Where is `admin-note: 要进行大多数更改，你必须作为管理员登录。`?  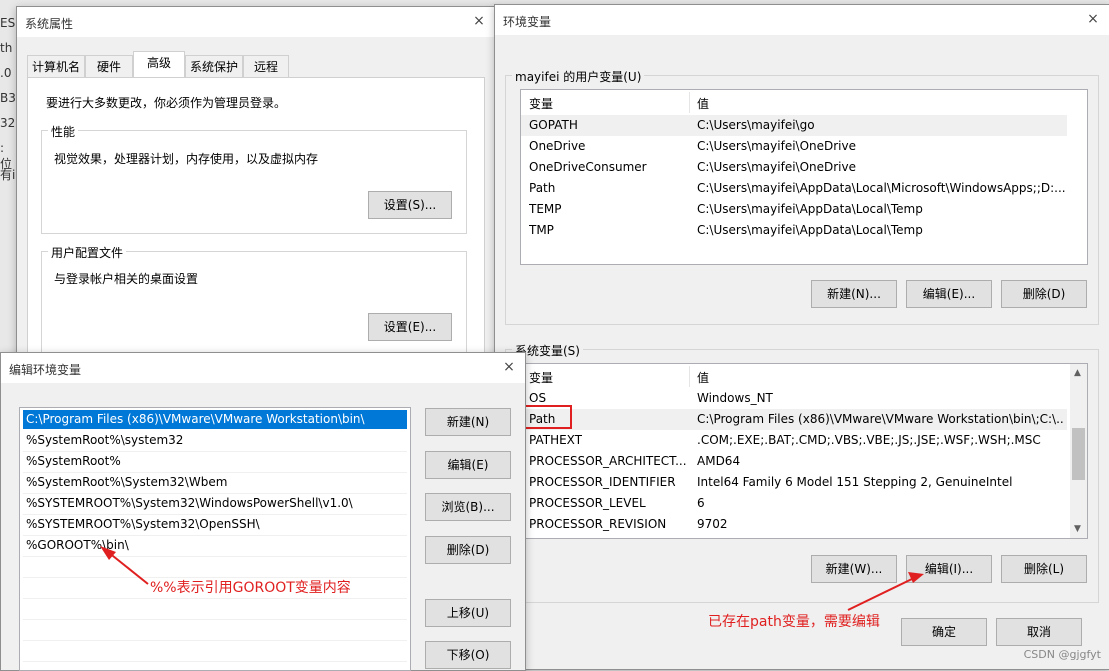 admin-note: 要进行大多数更改，你必须作为管理员登录。 is located at coordinates (166, 103).